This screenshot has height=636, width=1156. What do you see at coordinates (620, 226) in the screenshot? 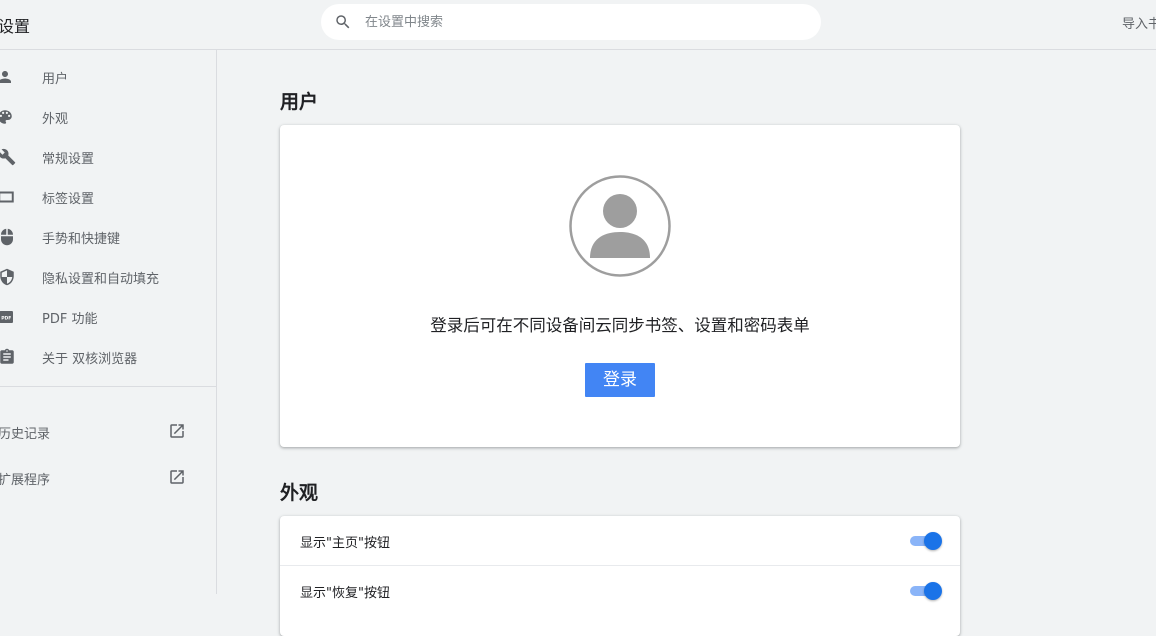
I see `avatar-icon` at bounding box center [620, 226].